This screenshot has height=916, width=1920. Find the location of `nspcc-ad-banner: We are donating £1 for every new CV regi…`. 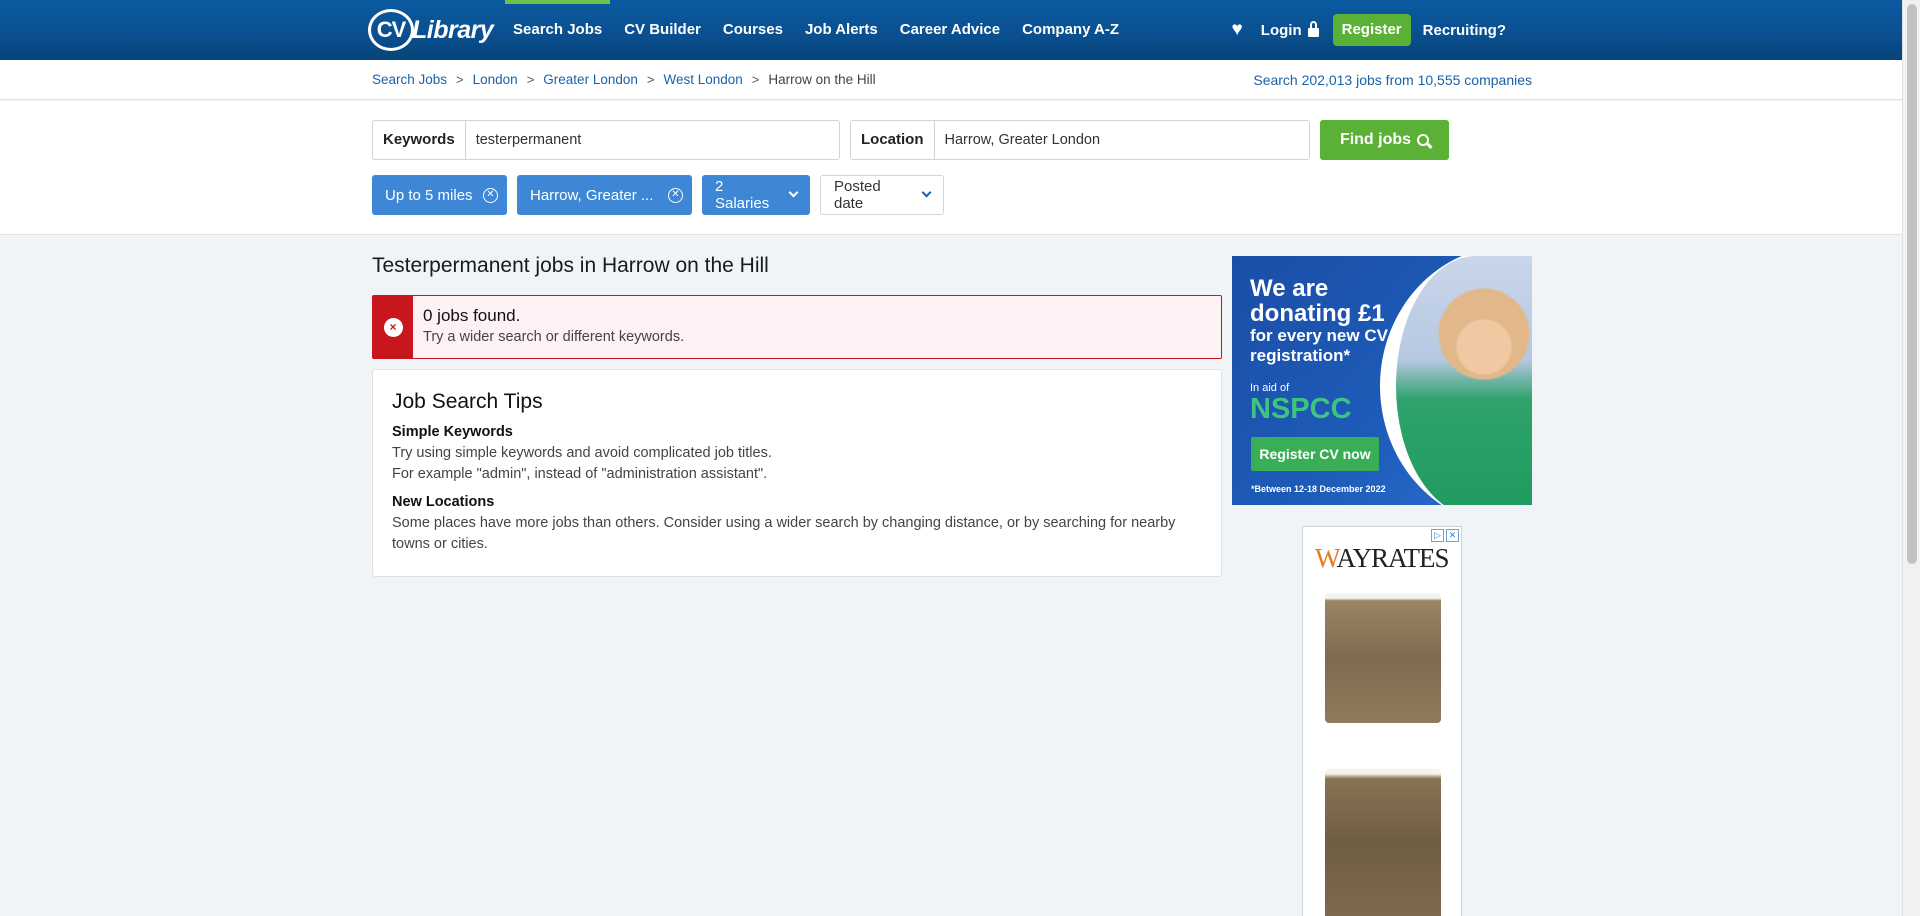

nspcc-ad-banner: We are donating £1 for every new CV regi… is located at coordinates (1382, 380).